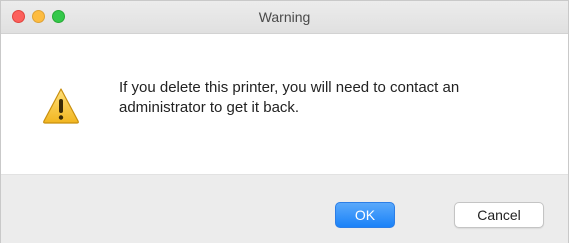  I want to click on window-title: Warning, so click(284, 17).